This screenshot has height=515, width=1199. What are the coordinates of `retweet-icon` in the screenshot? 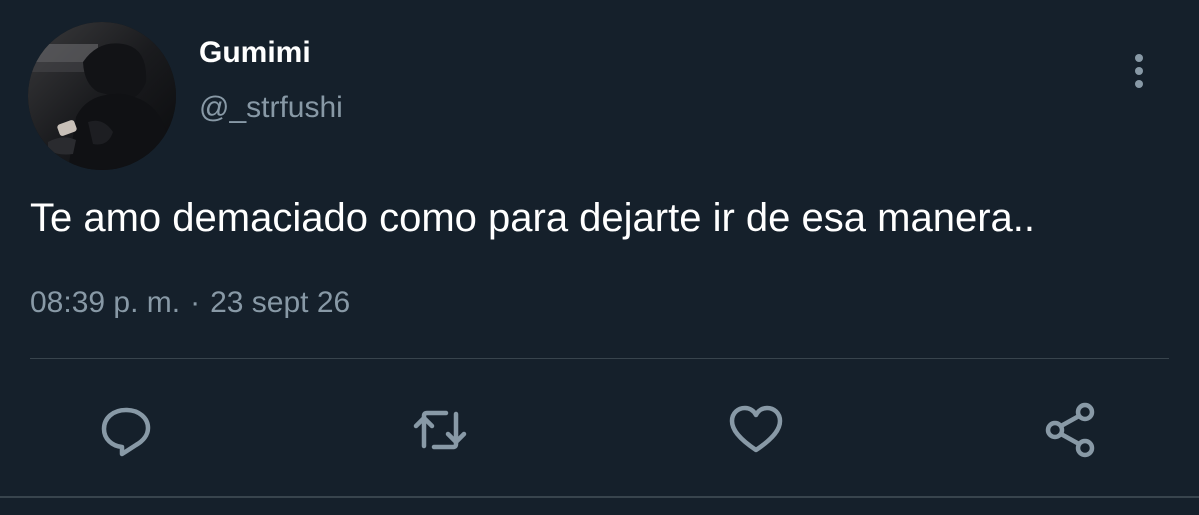 It's located at (440, 430).